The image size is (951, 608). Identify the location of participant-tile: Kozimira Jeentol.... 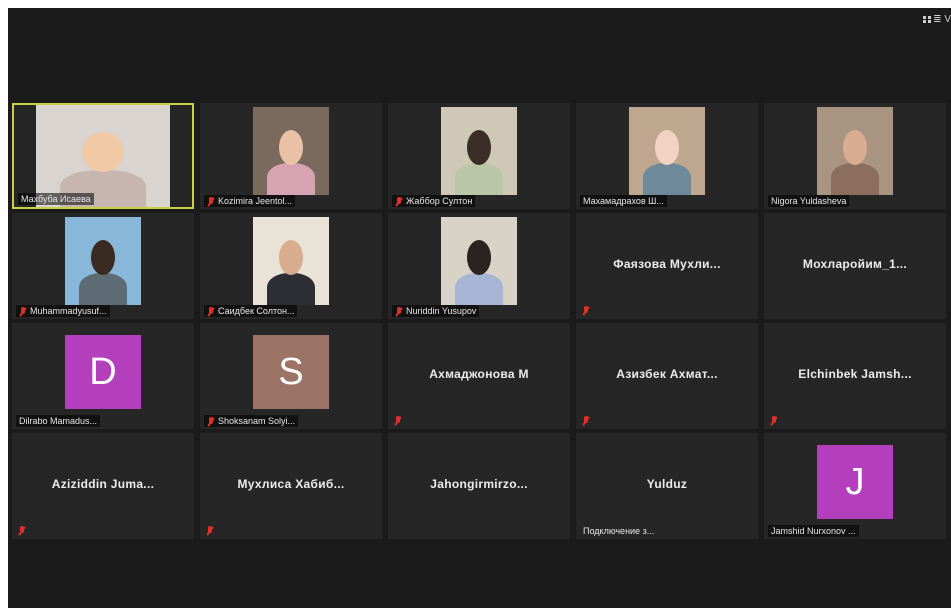
(291, 156).